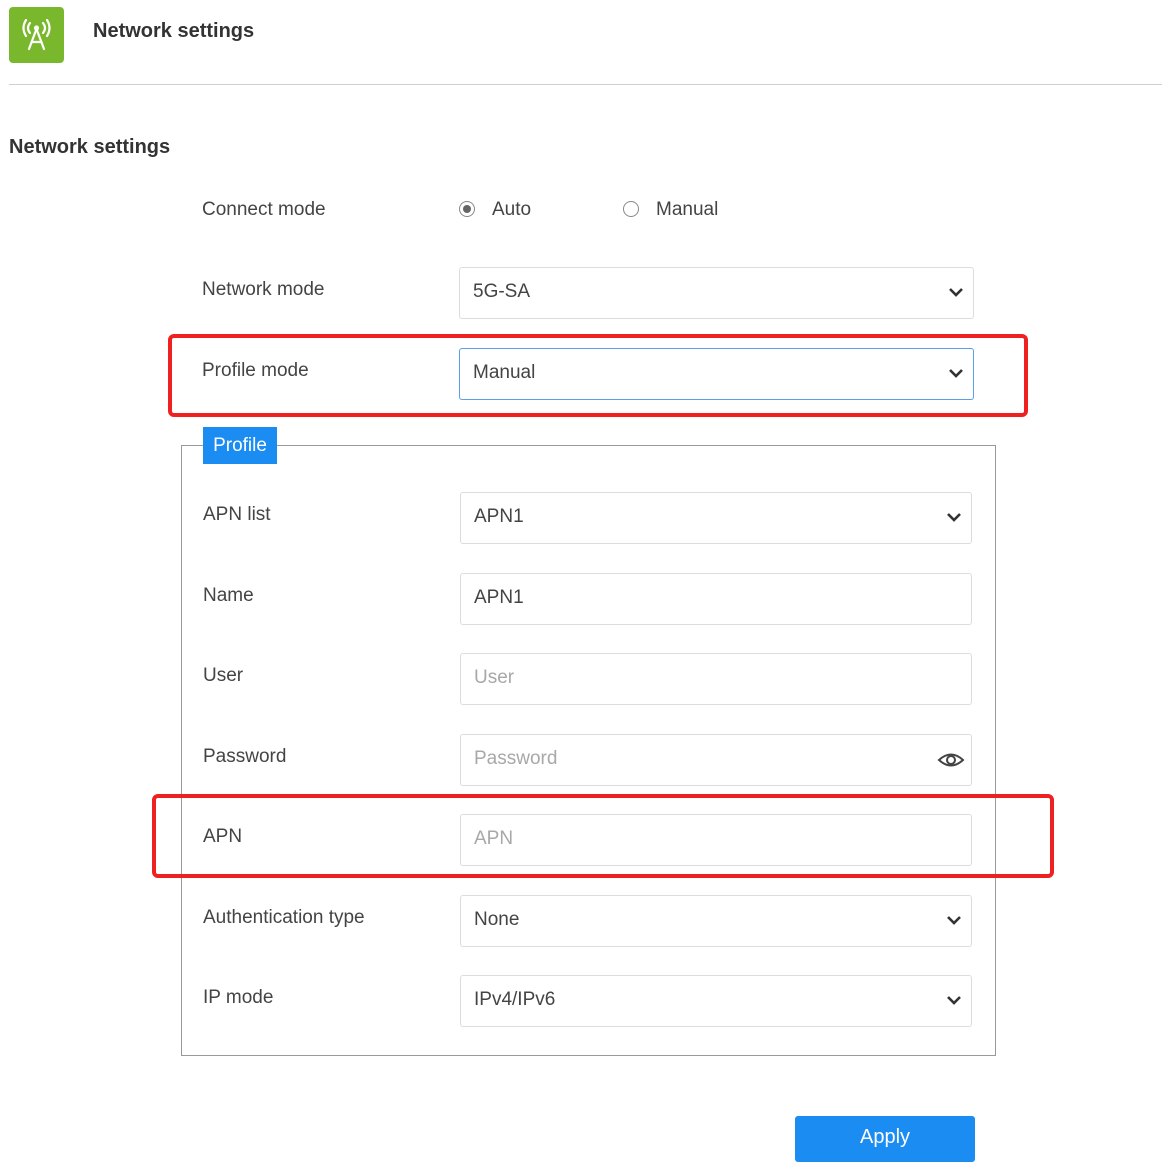 The height and width of the screenshot is (1162, 1162). What do you see at coordinates (494, 677) in the screenshot?
I see `user-placeholder: User` at bounding box center [494, 677].